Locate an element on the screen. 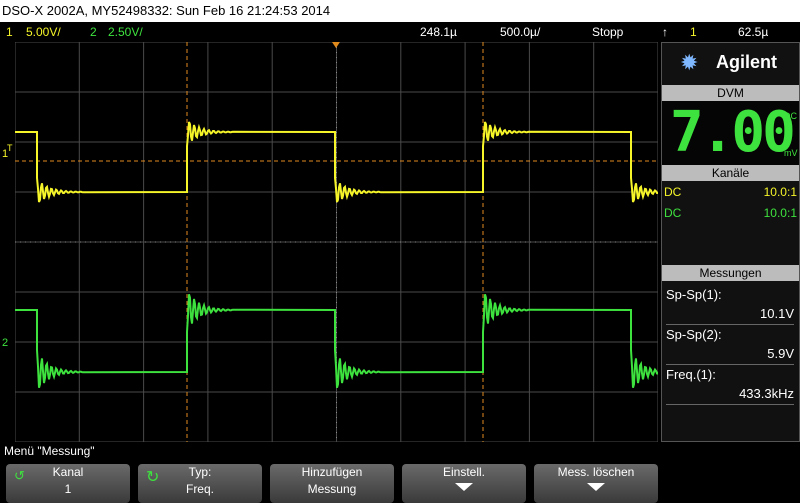 The image size is (800, 503). ch1-number: 1 is located at coordinates (9, 32).